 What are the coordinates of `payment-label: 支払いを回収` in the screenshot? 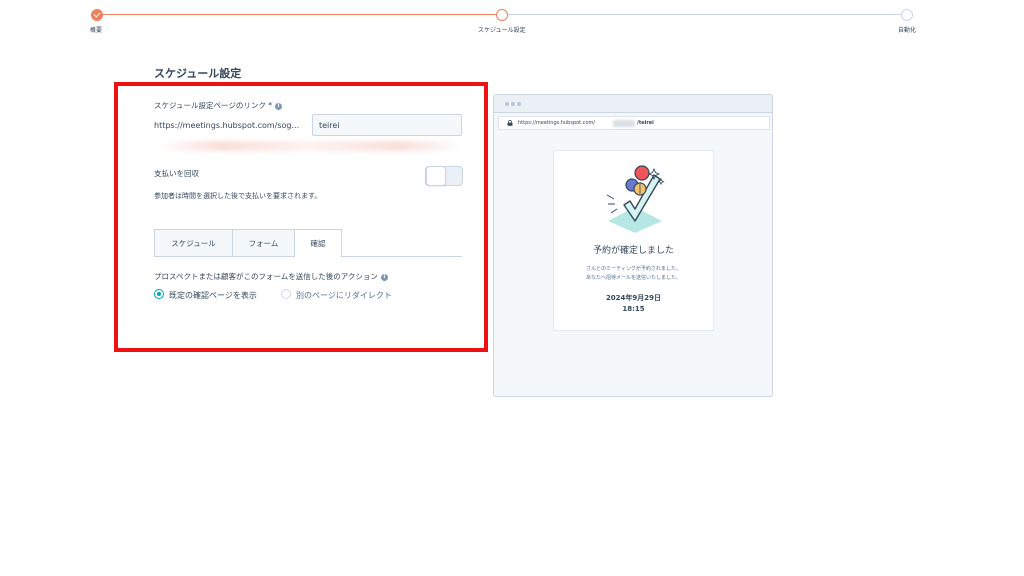 It's located at (176, 173).